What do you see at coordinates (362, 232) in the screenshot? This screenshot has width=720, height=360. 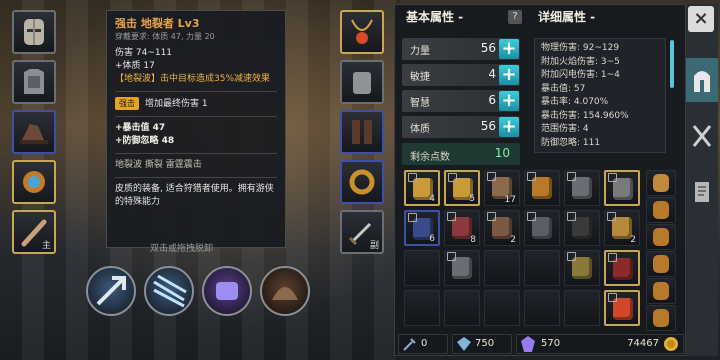 I see `equip-weapon-off: 副` at bounding box center [362, 232].